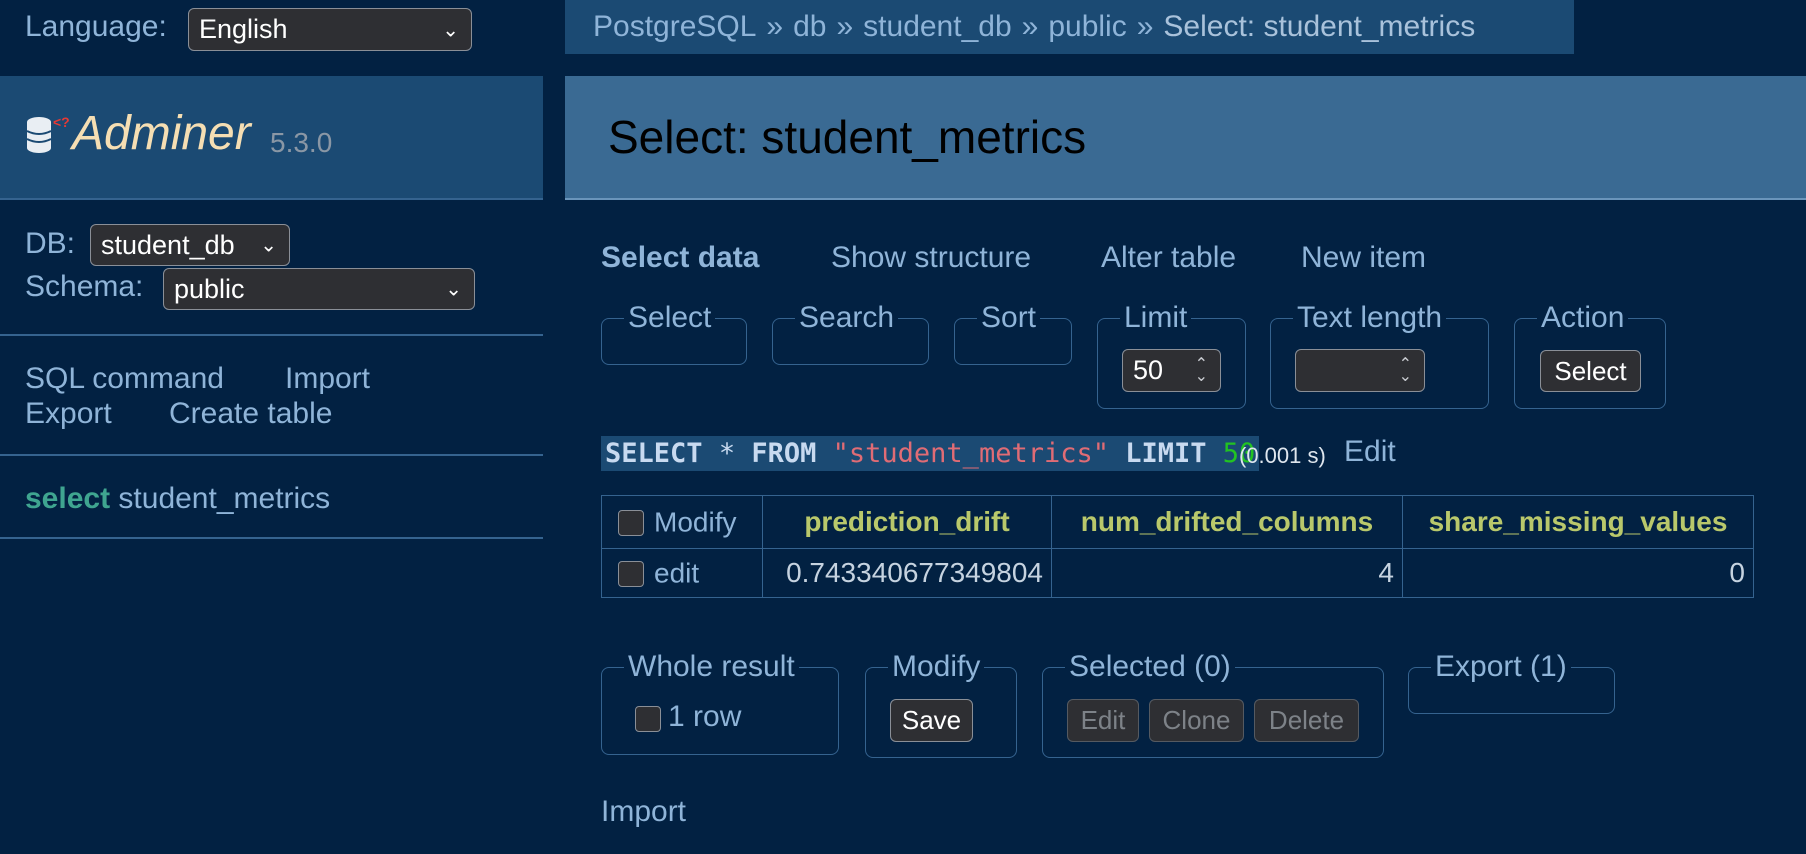  Describe the element at coordinates (84, 286) in the screenshot. I see `schema-label: Schema:` at that location.